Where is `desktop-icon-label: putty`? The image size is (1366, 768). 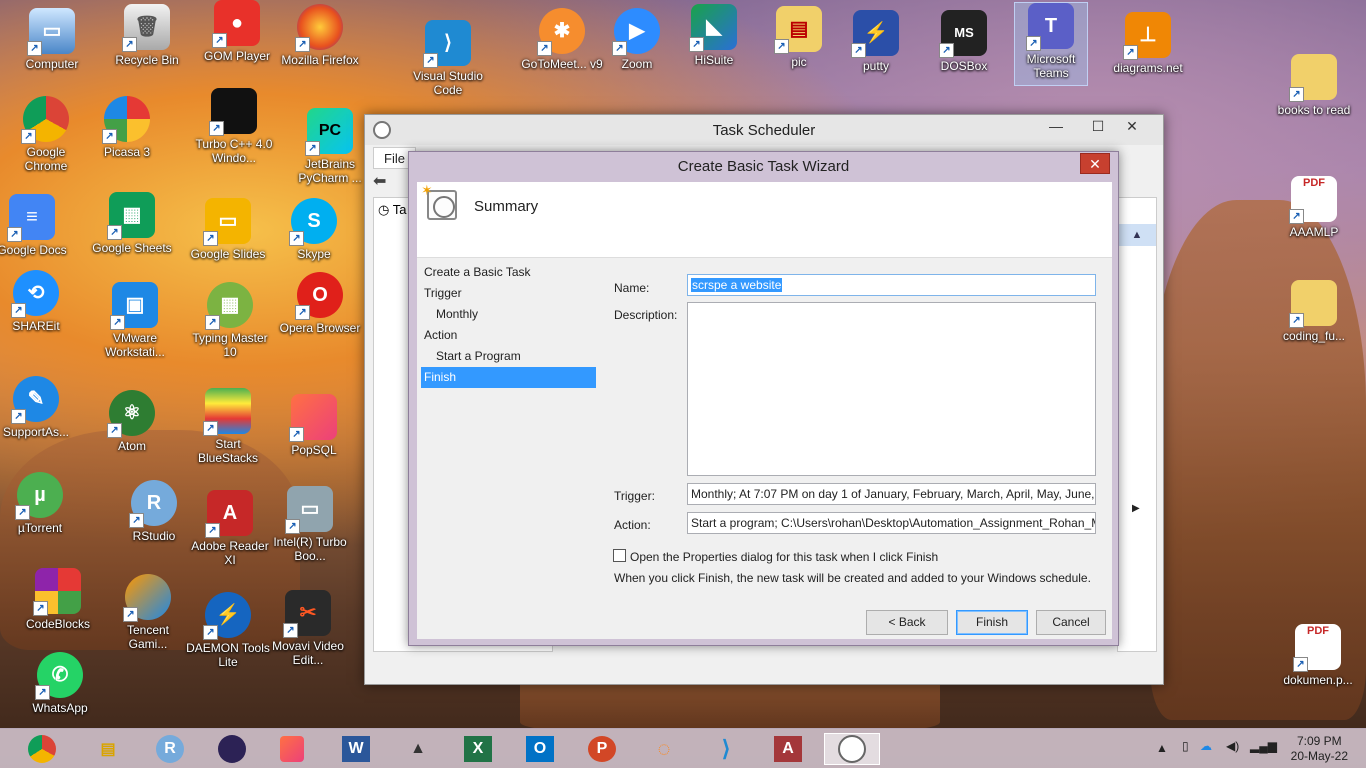
desktop-icon-label: putty is located at coordinates (875, 66).